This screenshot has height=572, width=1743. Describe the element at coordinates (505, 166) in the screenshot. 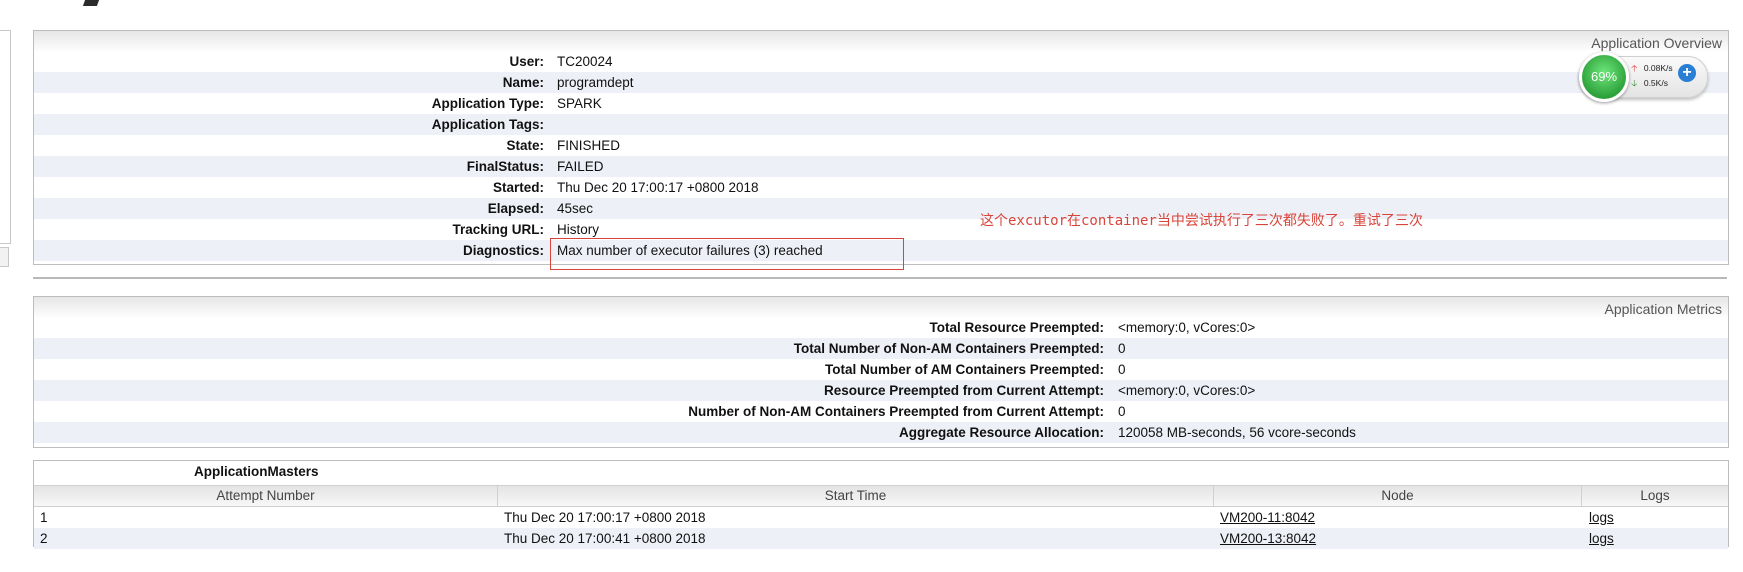

I see `info-label: FinalStatus:` at that location.